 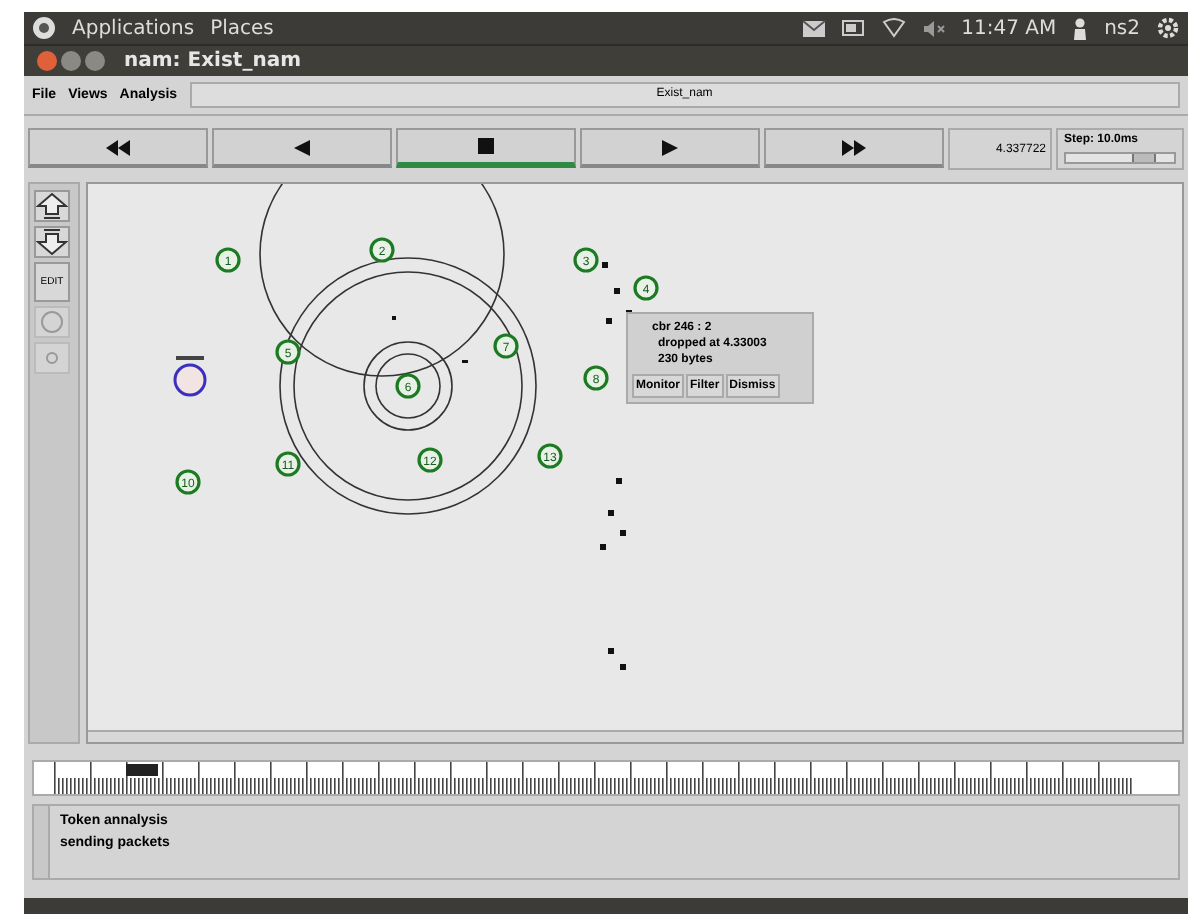 I want to click on timeline-slider, so click(x=606, y=778).